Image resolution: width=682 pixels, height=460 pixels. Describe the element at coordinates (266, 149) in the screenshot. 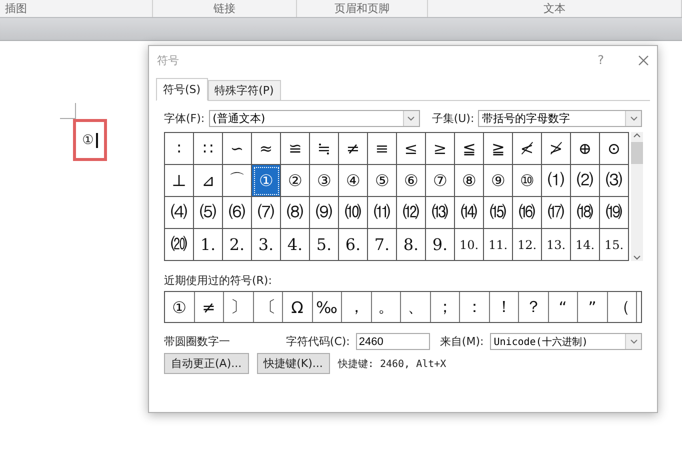

I see `symbol-cell: ≈` at that location.